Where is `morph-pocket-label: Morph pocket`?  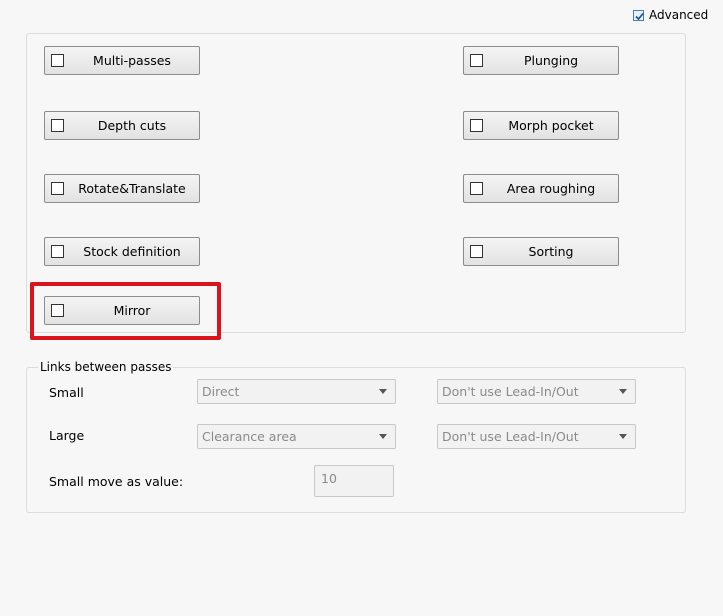 morph-pocket-label: Morph pocket is located at coordinates (551, 125).